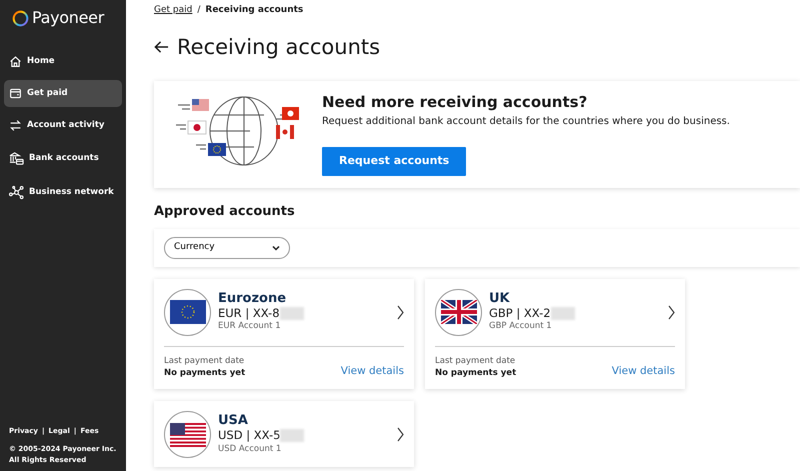 This screenshot has height=471, width=800. Describe the element at coordinates (16, 158) in the screenshot. I see `bank-icon` at that location.